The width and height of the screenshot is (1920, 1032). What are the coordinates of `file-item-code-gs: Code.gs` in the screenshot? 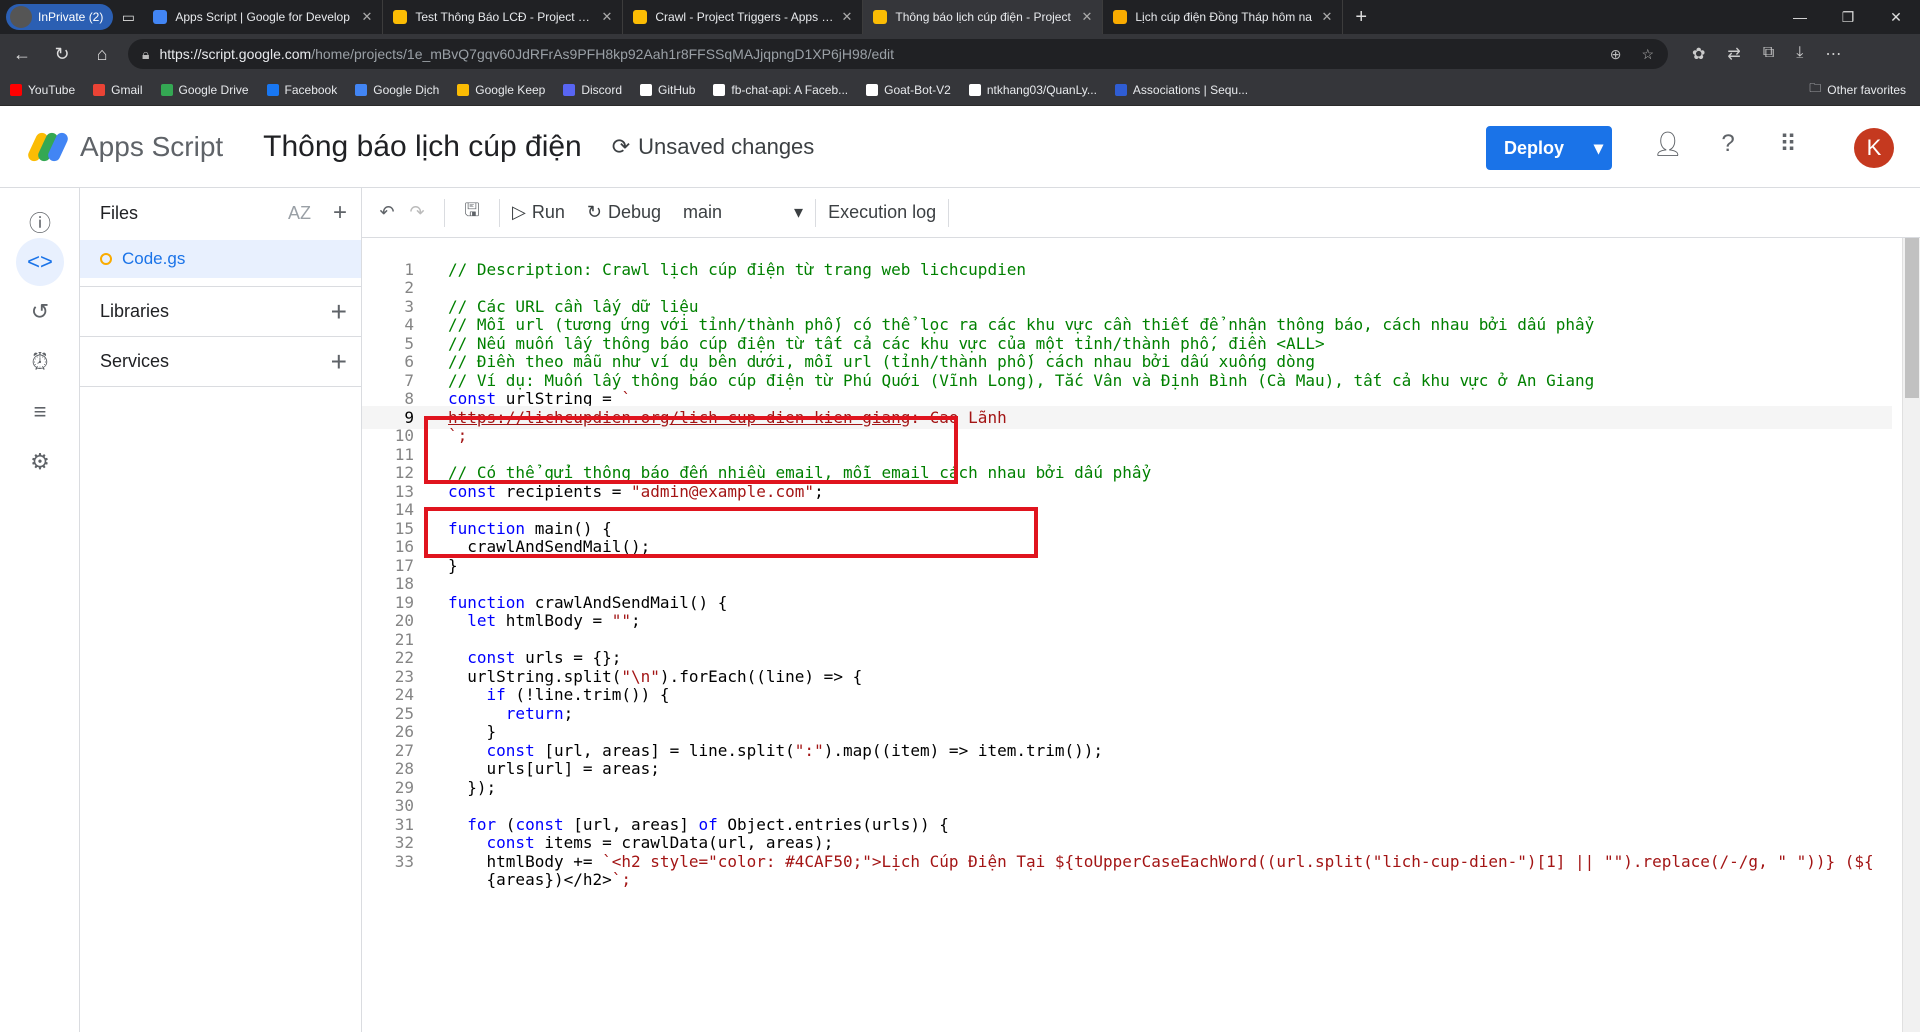 It's located at (220, 259).